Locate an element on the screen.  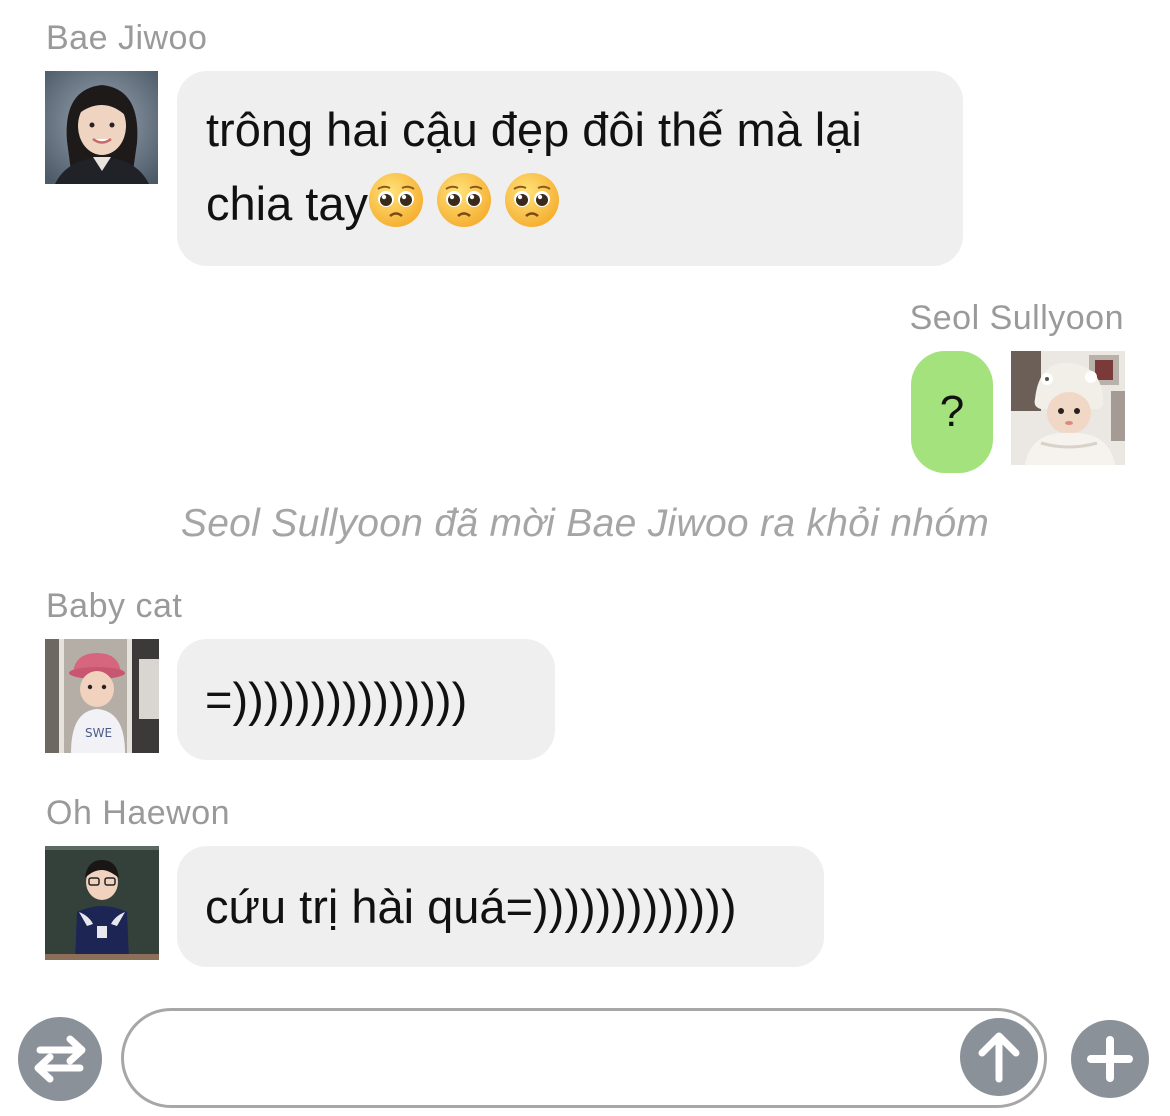
send-button is located at coordinates (999, 1057).